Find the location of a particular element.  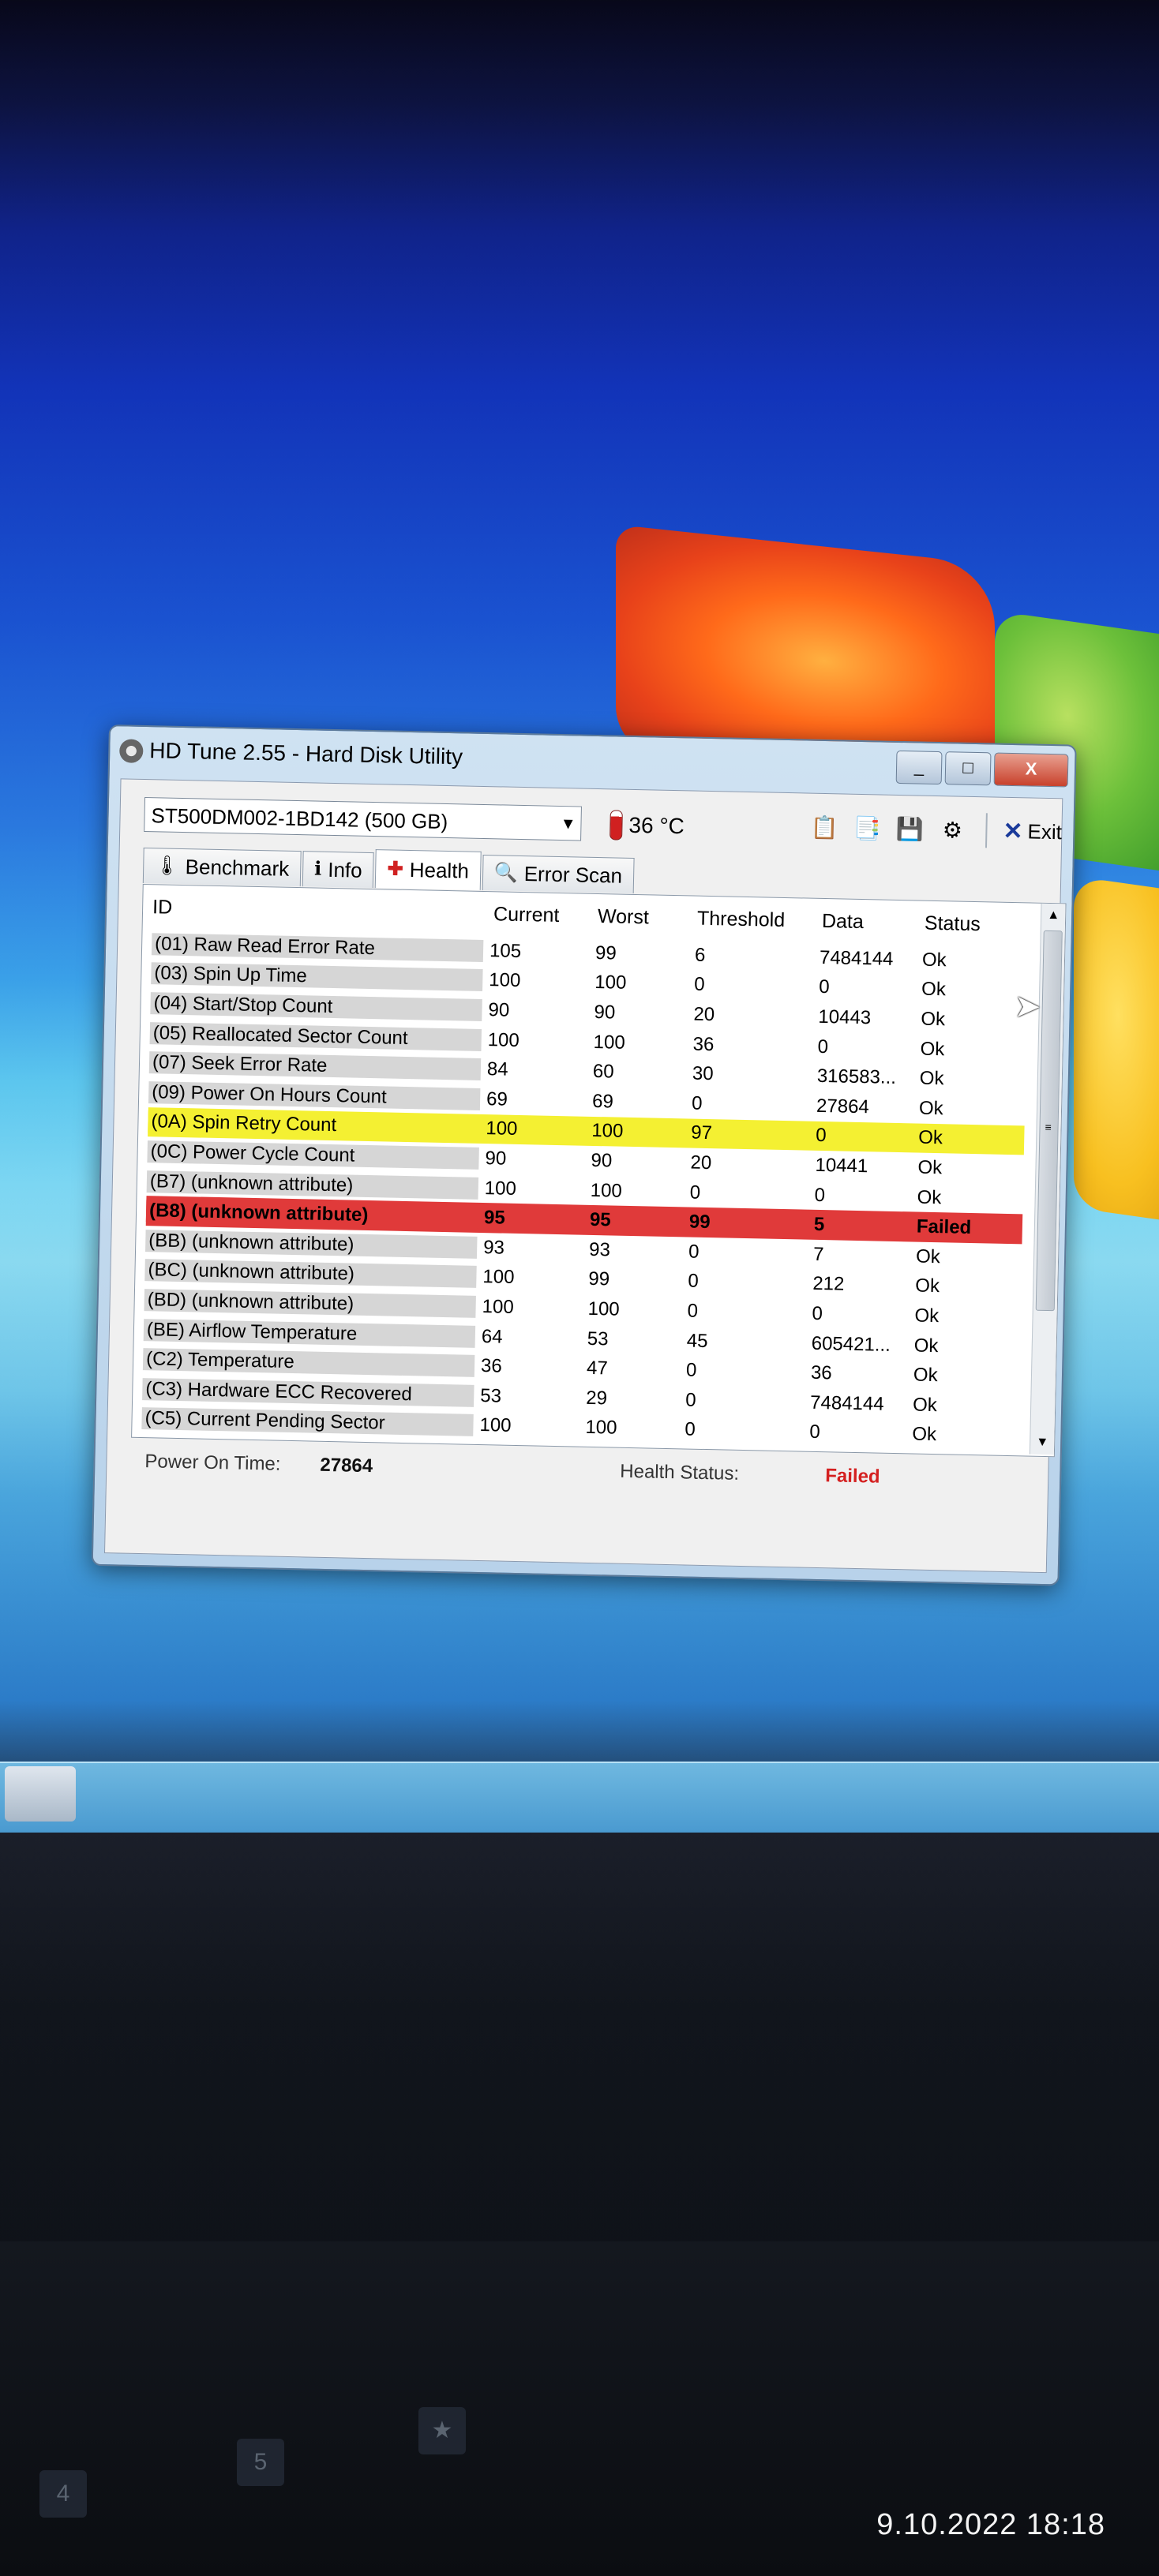

copy-info-icon: 📋 is located at coordinates (824, 827).